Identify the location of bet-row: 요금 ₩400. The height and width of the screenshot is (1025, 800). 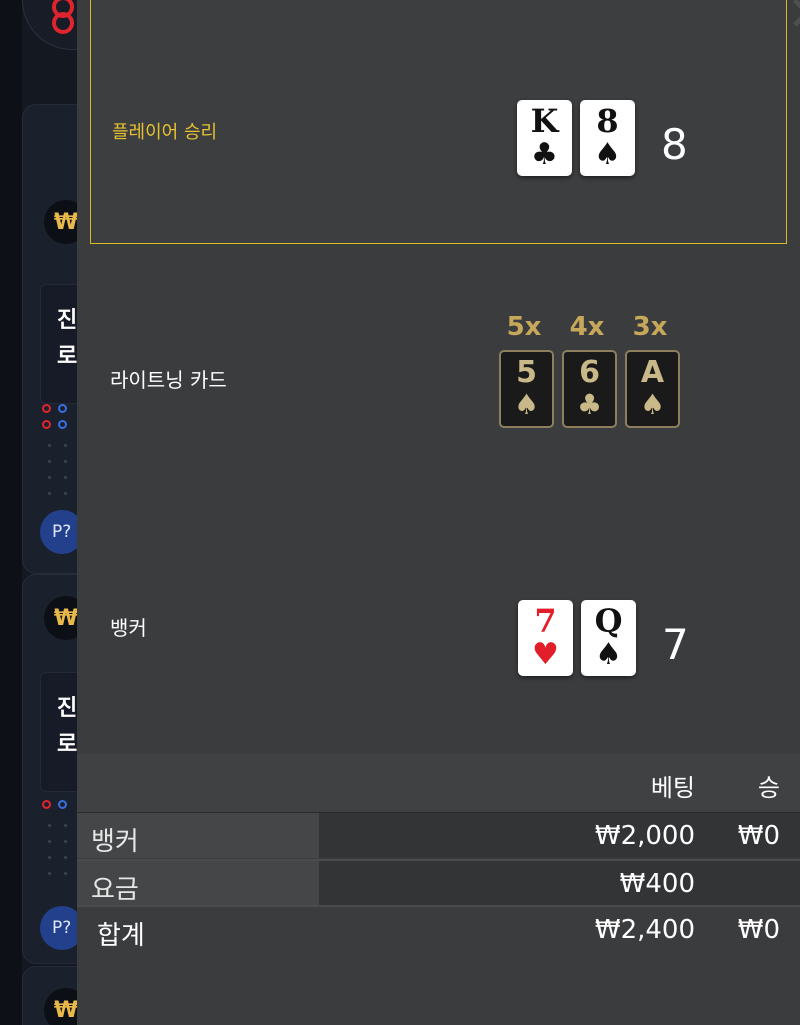
(438, 882).